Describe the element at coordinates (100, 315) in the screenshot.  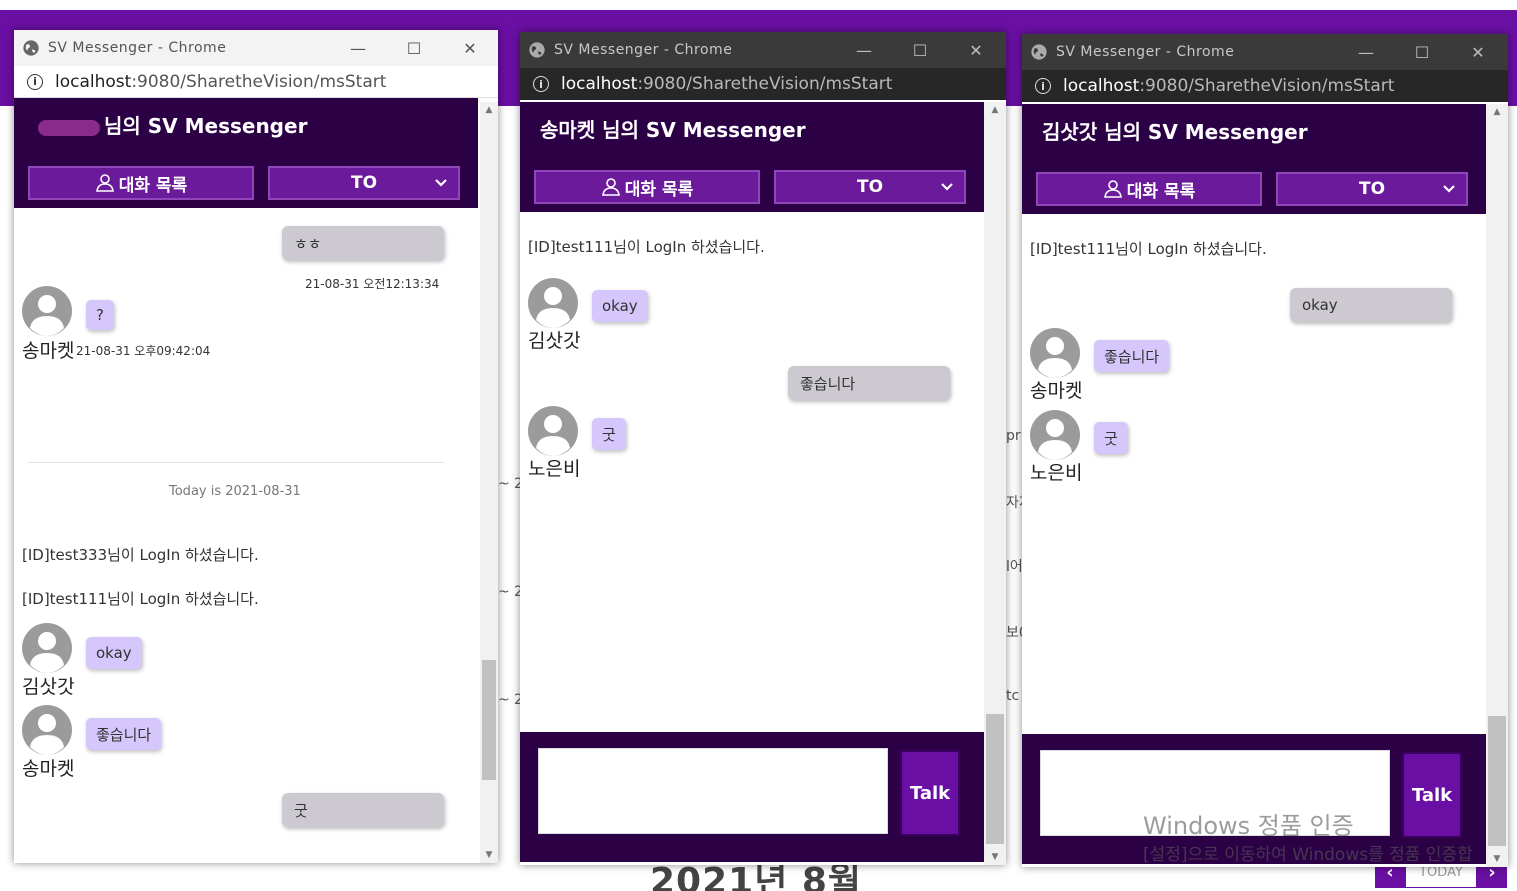
I see `received-message-bubble: ?` at that location.